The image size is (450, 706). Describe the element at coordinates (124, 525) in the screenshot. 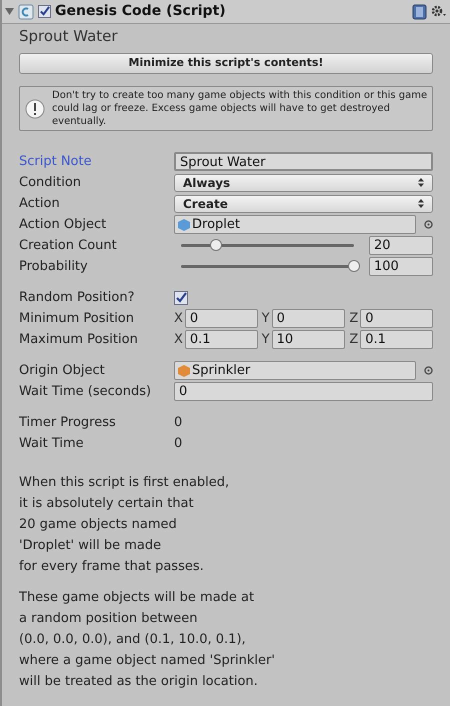

I see `description-paragraph: When this script is first enabled, it is absolutely certain that 20 game objects named 'Droplet' will be made for every frame that passes.` at that location.